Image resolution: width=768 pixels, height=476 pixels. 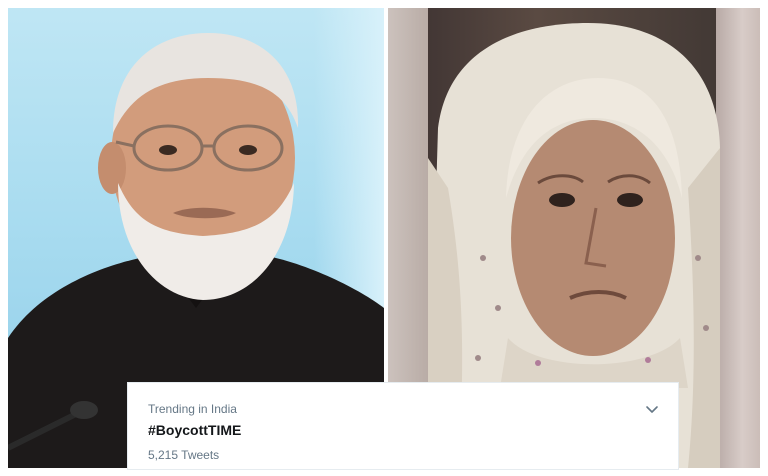 I want to click on trend-hashtag: #BoycottTIME, so click(x=194, y=430).